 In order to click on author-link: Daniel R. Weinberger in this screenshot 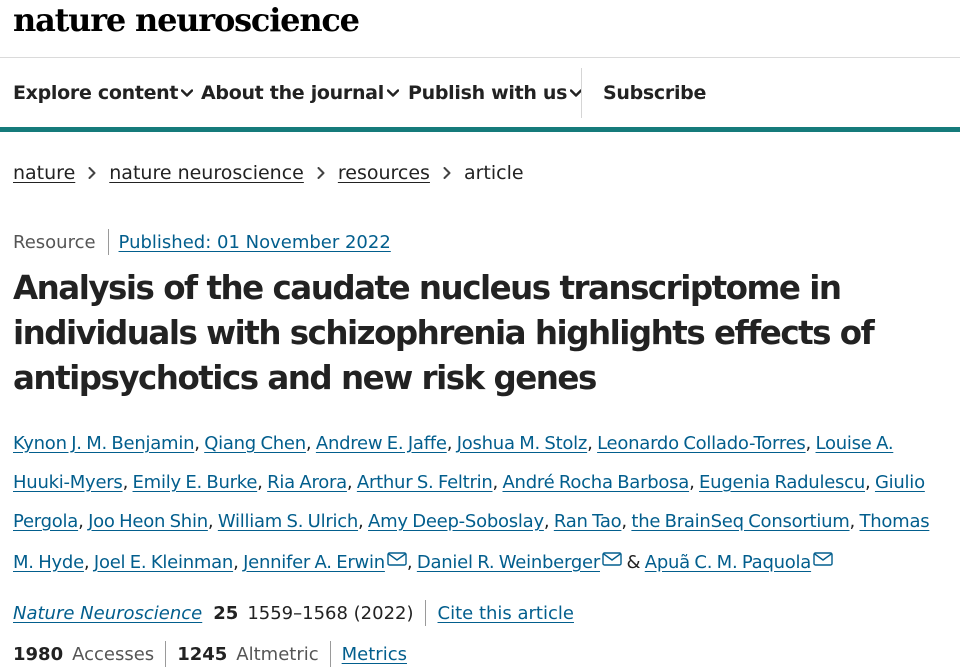, I will do `click(508, 562)`.